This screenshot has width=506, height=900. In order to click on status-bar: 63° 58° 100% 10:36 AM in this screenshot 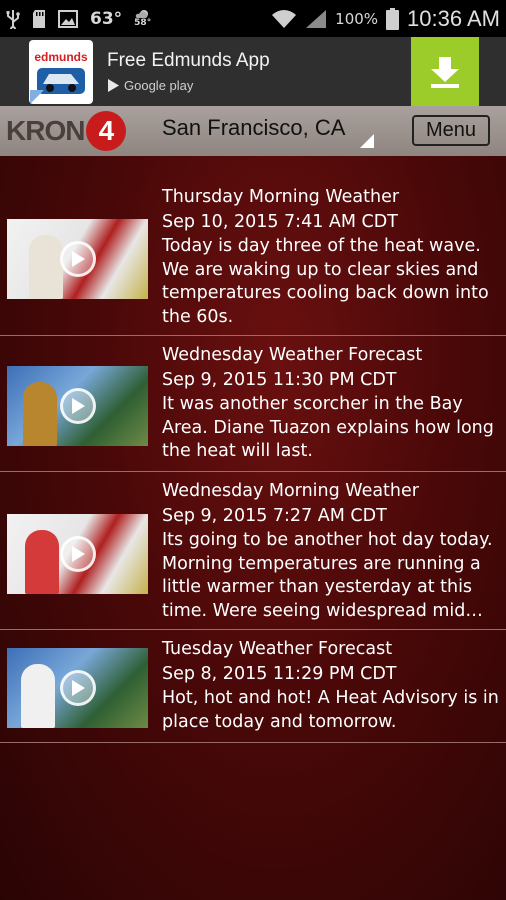, I will do `click(253, 18)`.